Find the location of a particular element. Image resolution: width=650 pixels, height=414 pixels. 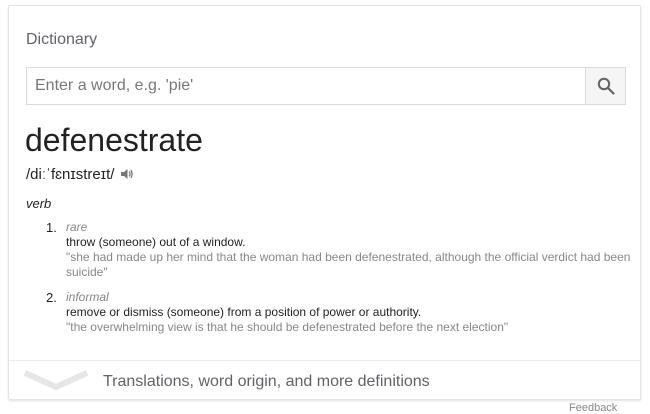

pronunciation-row: /diːˈfɛnɪstreɪt/ is located at coordinates (80, 174).